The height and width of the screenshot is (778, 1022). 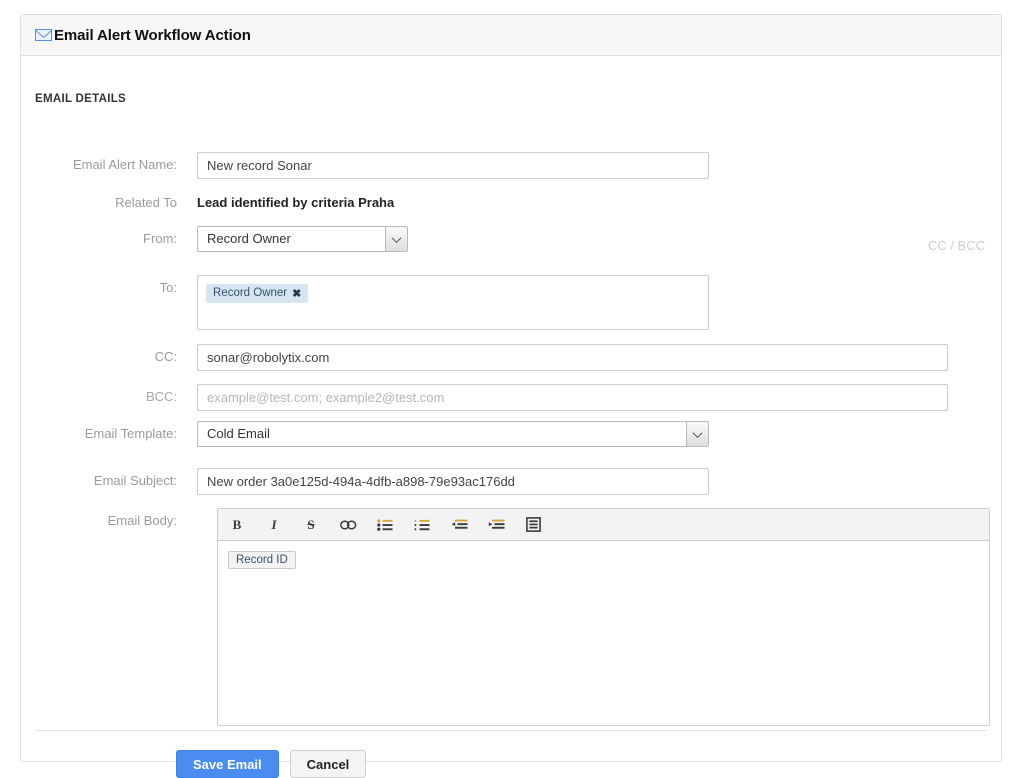 I want to click on related-to-value: Lead identified by criteria Praha, so click(x=296, y=202).